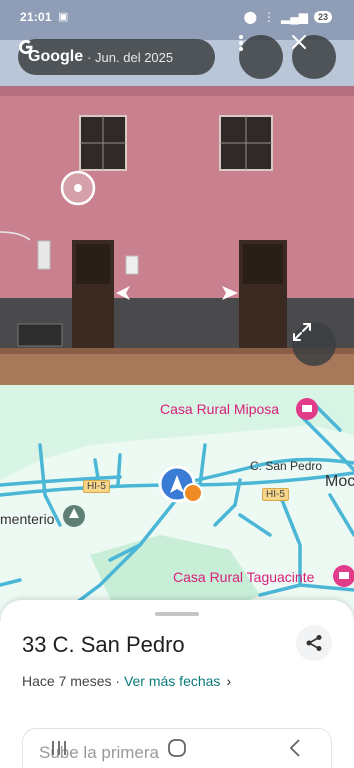  I want to click on place-label-cemetery: menterio, so click(27, 519).